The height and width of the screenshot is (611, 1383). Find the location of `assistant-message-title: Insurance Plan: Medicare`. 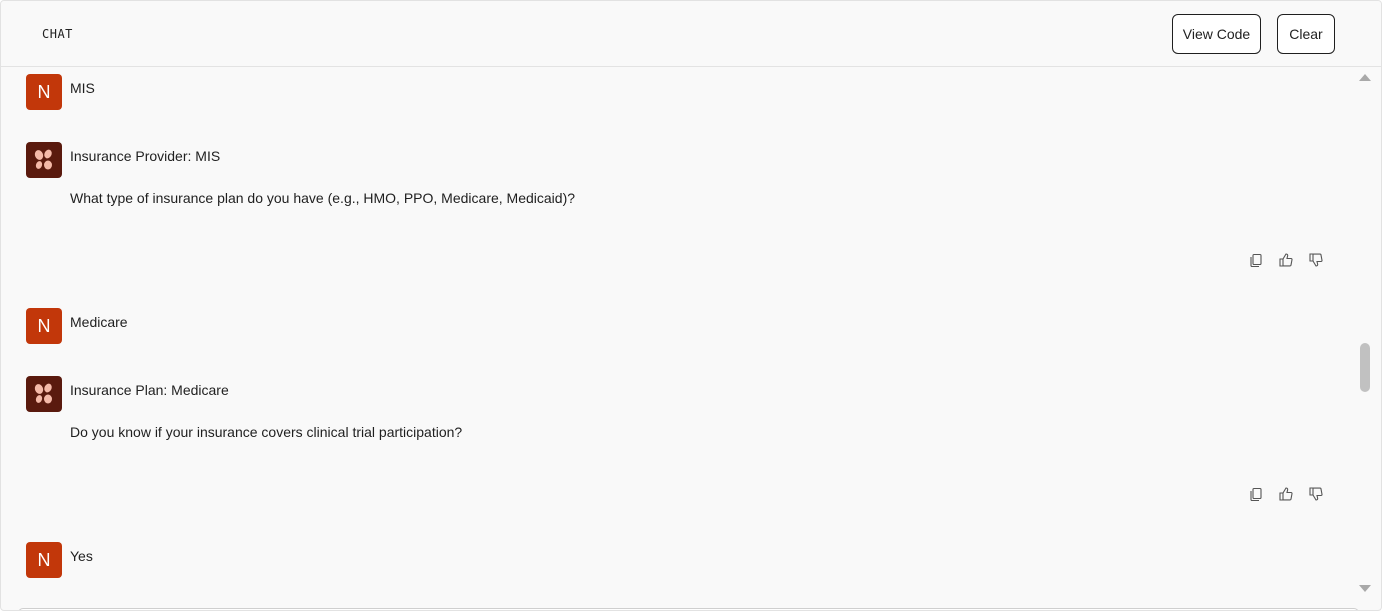

assistant-message-title: Insurance Plan: Medicare is located at coordinates (149, 390).